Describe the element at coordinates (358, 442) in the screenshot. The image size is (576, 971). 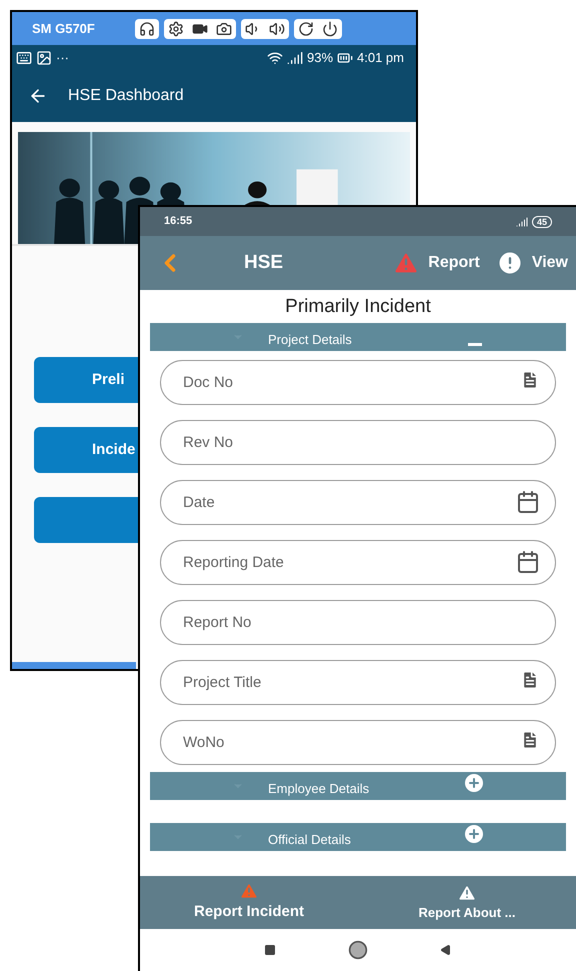
I see `input-field: Rev No` at that location.